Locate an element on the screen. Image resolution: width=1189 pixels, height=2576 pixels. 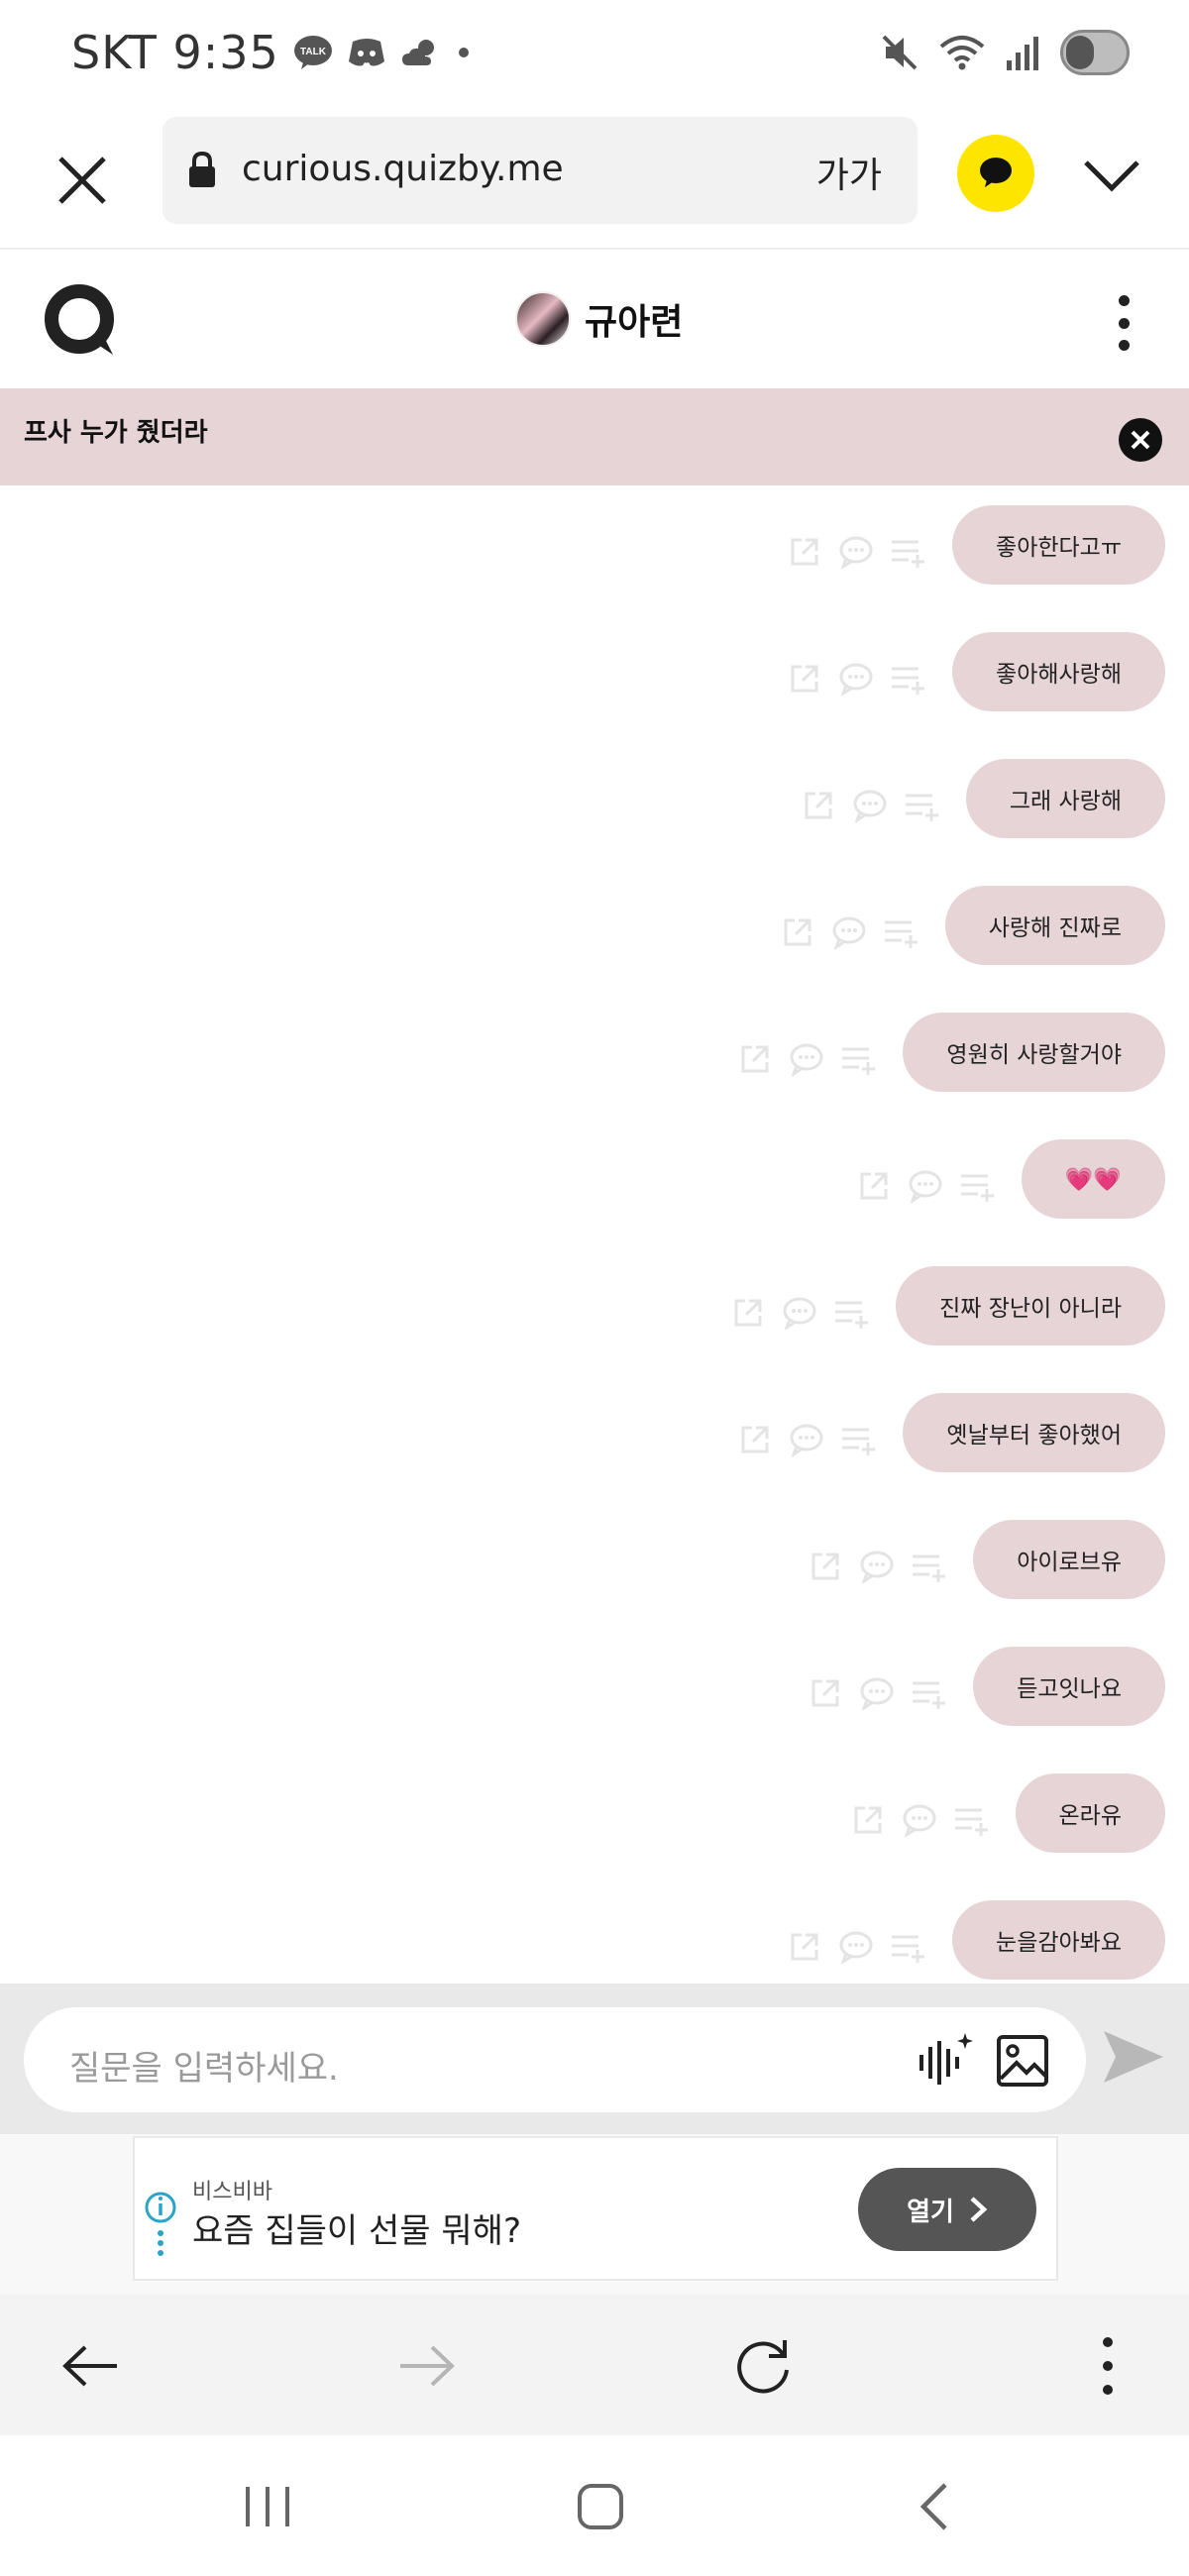
refresh-button is located at coordinates (763, 2366).